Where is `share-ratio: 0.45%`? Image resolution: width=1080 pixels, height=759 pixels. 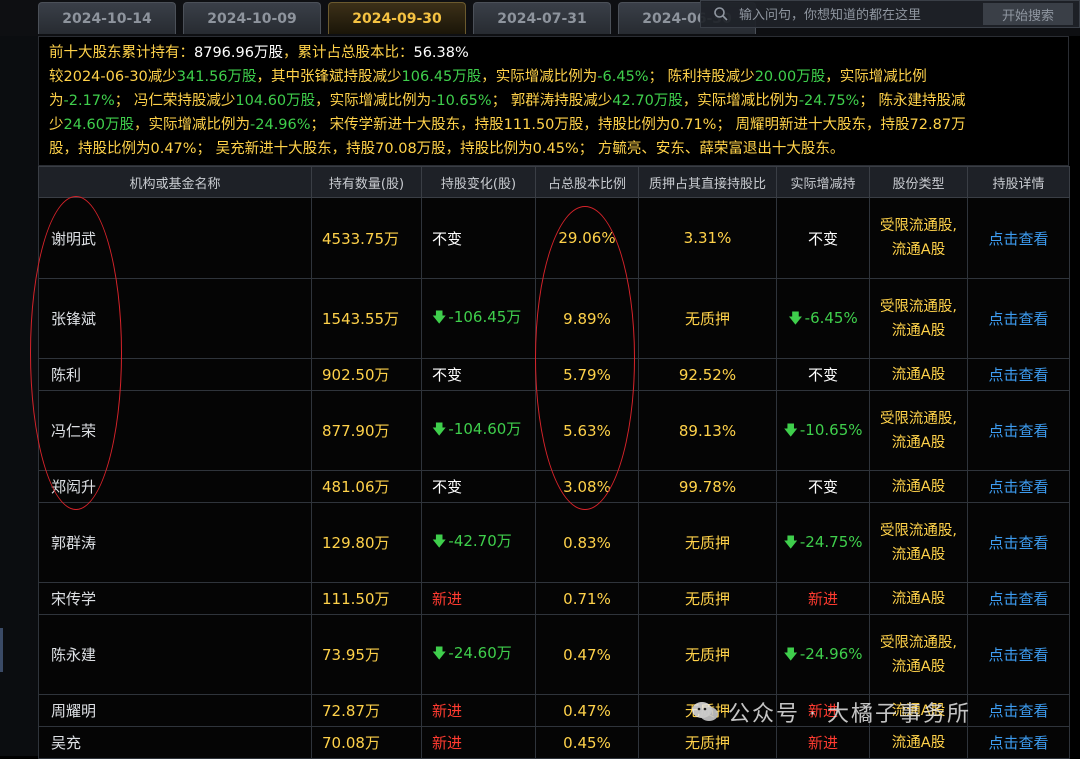 share-ratio: 0.45% is located at coordinates (587, 742).